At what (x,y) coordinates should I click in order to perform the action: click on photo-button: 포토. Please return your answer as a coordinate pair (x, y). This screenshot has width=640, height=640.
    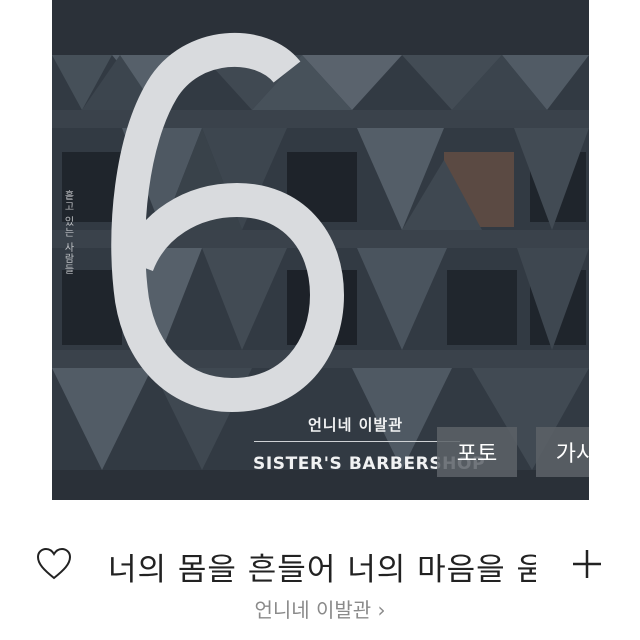
    Looking at the image, I should click on (477, 452).